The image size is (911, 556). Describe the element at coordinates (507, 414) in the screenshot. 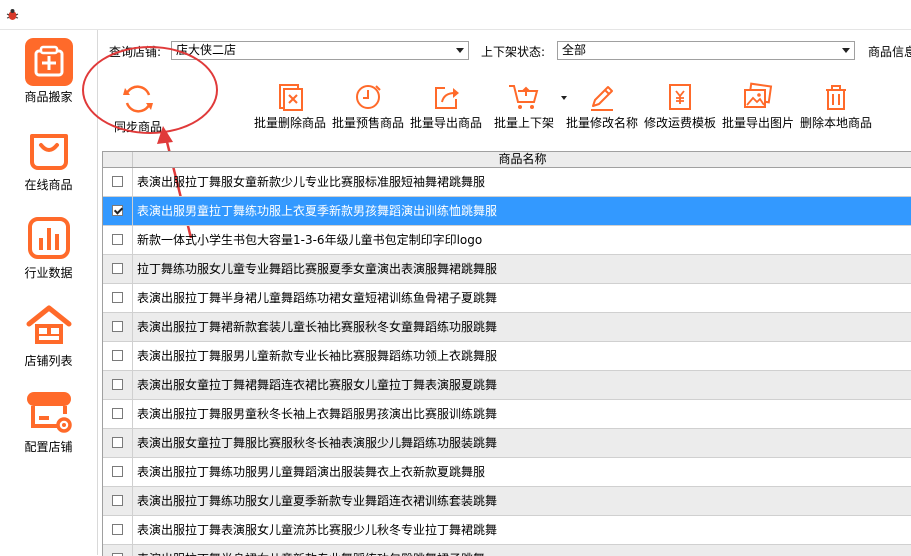

I see `table-row: 表演出服拉丁舞服男童秋冬长袖上衣舞蹈服男孩演出比赛服训练跳舞` at that location.